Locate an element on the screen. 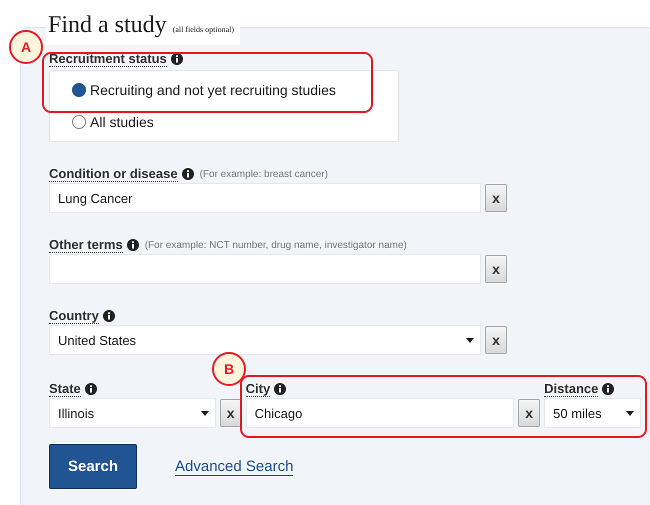 The height and width of the screenshot is (505, 650). field-label: City is located at coordinates (258, 389).